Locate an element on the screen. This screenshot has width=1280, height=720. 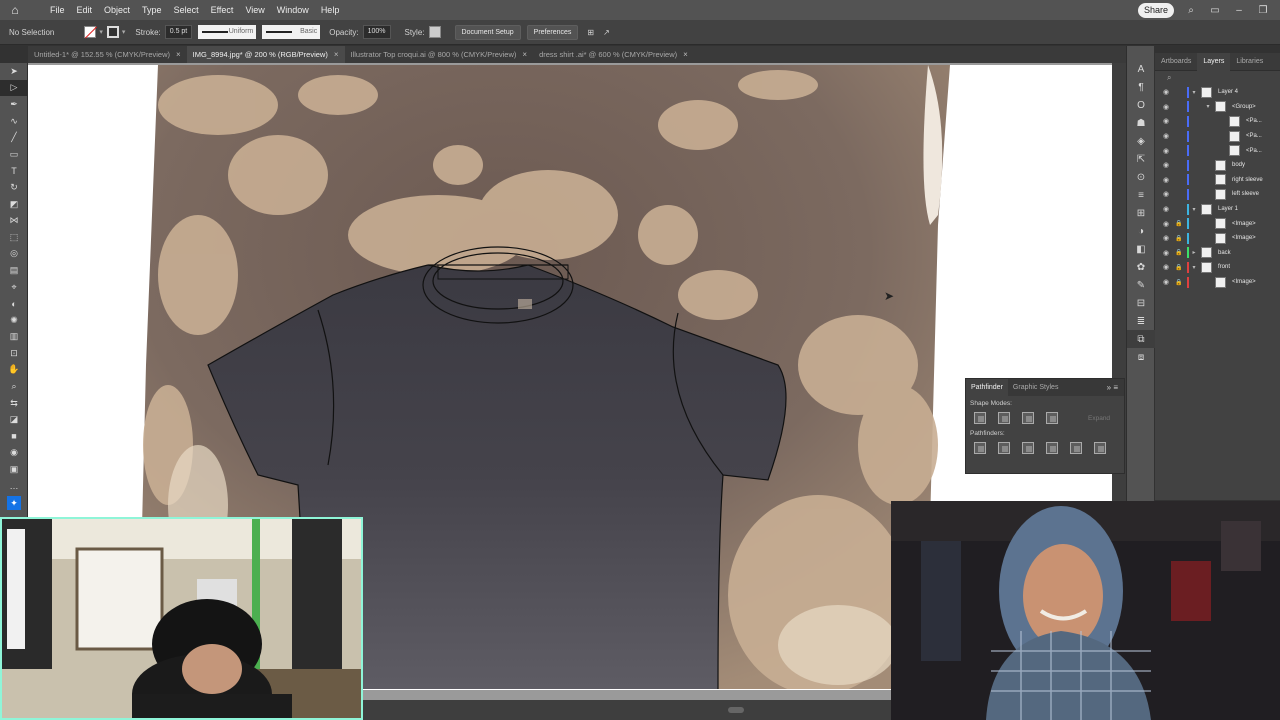
hand-tool-icon: ✋ is located at coordinates (14, 370).